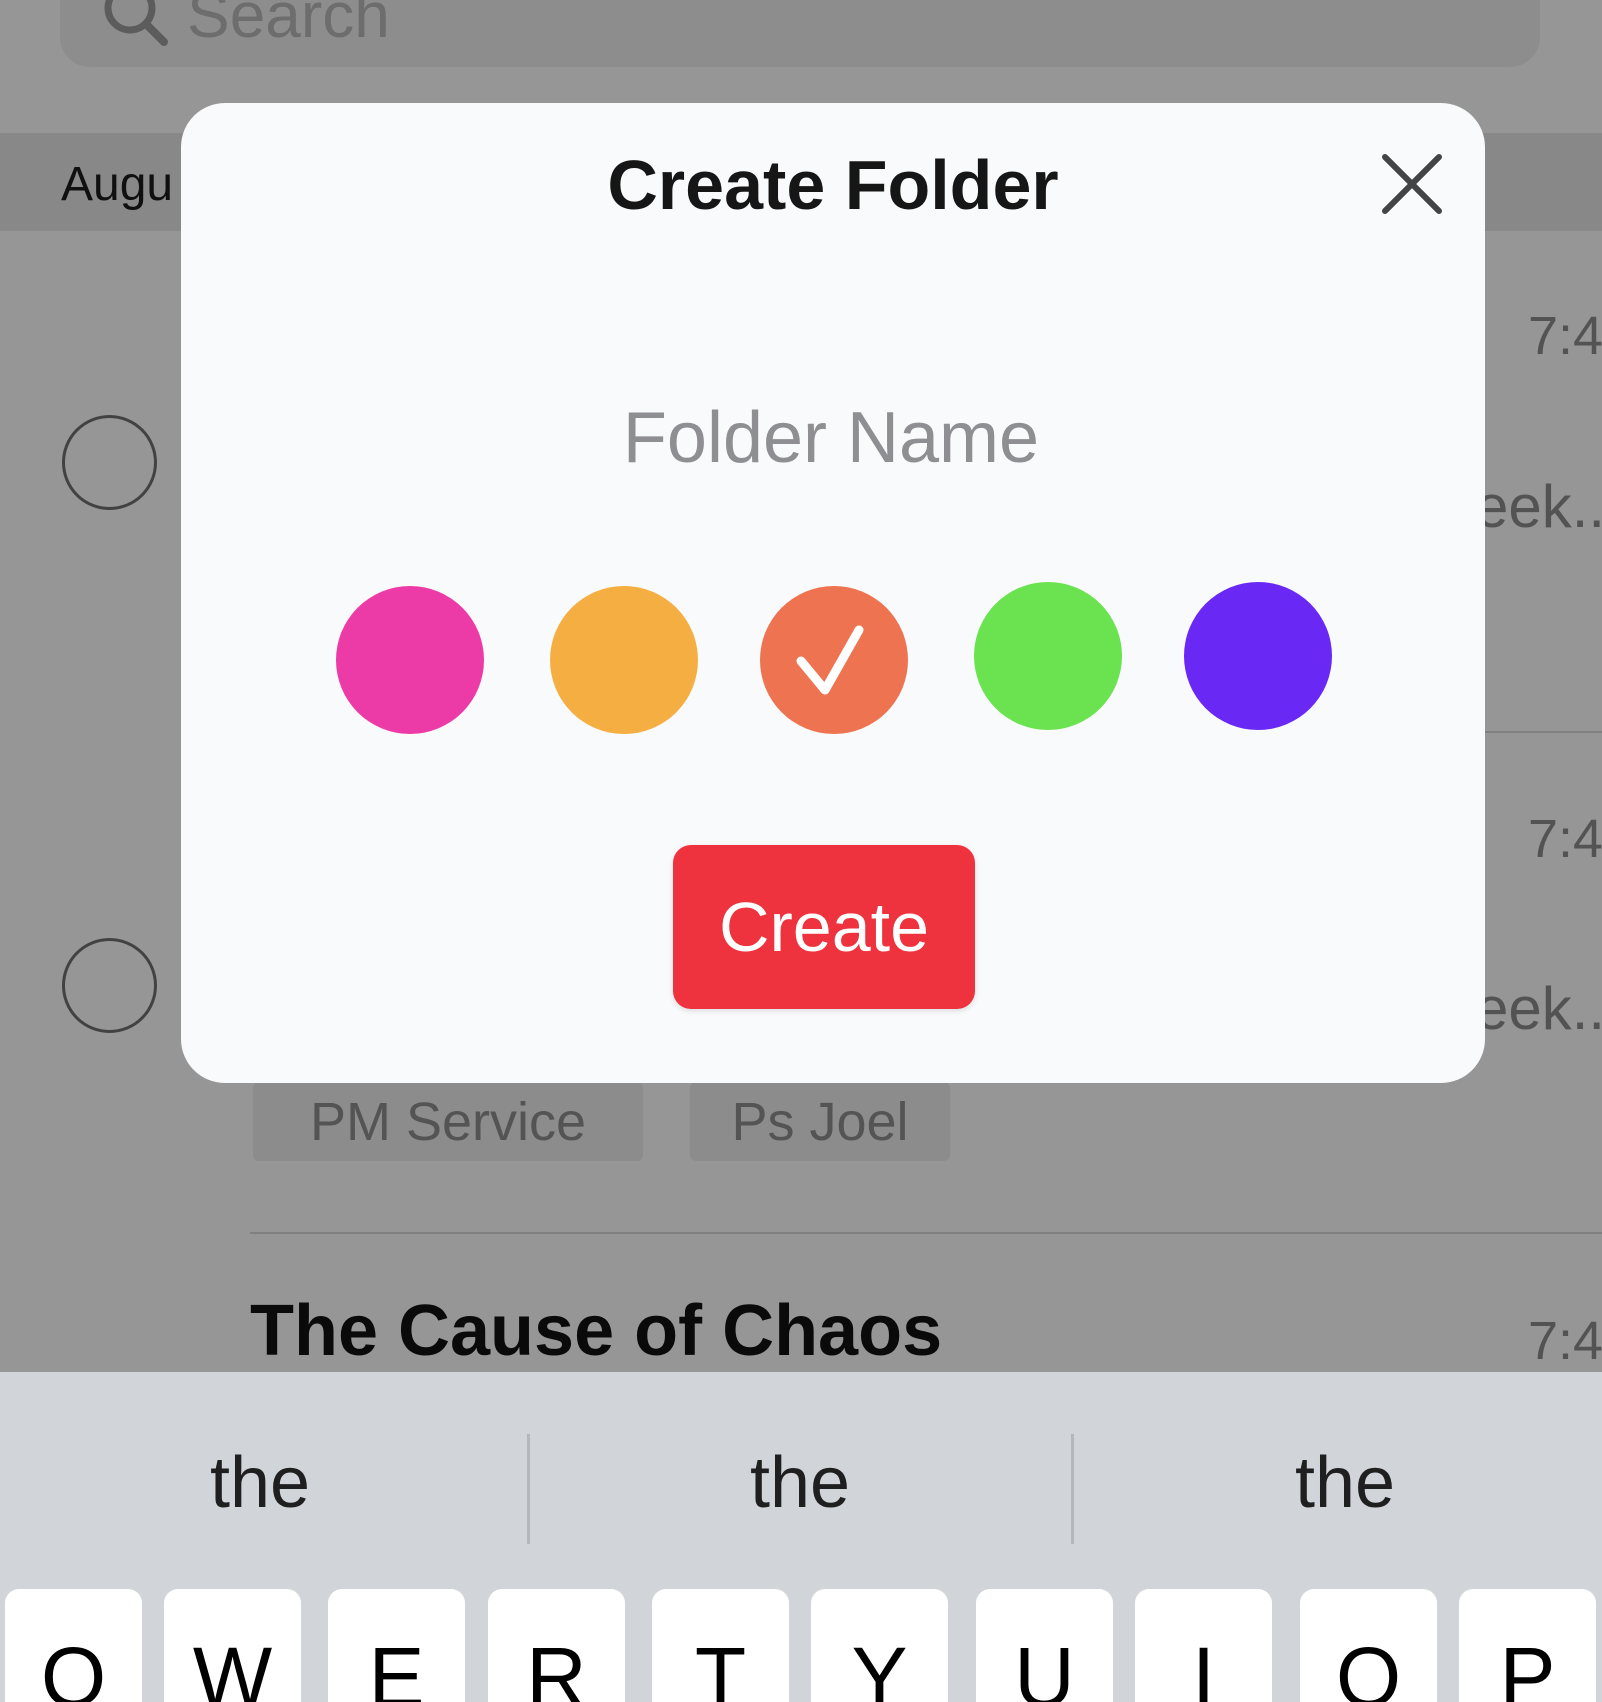 This screenshot has height=1702, width=1602. I want to click on folder-name-input, so click(831, 438).